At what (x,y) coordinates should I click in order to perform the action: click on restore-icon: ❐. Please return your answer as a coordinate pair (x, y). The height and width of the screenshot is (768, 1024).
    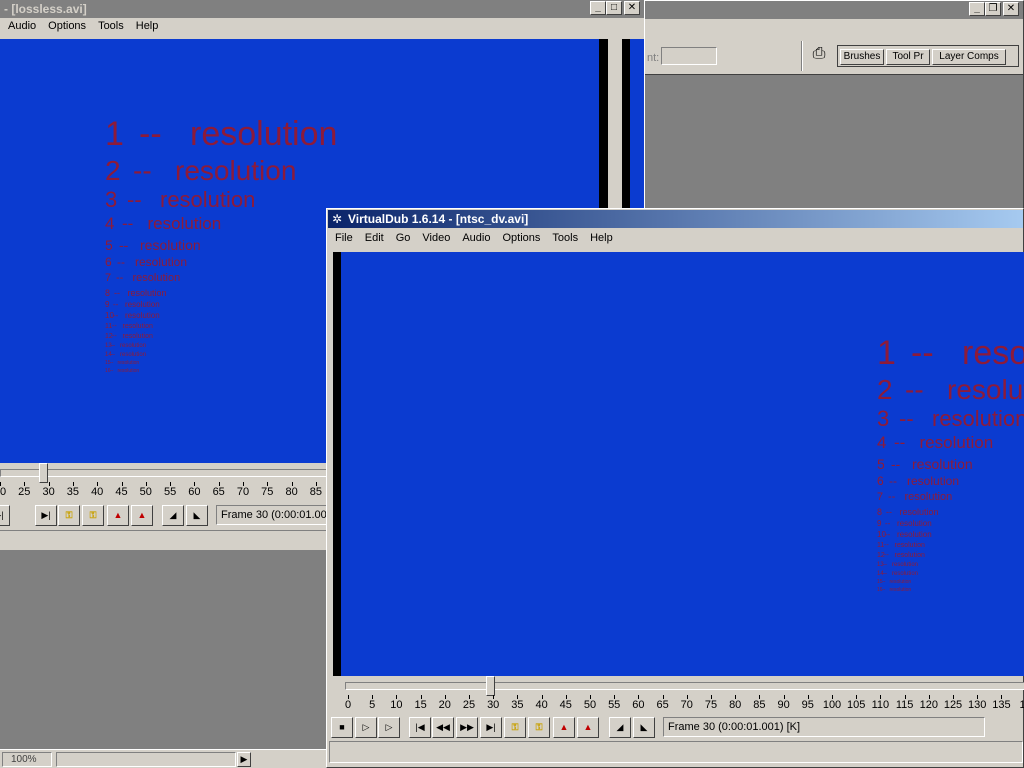
    Looking at the image, I should click on (993, 9).